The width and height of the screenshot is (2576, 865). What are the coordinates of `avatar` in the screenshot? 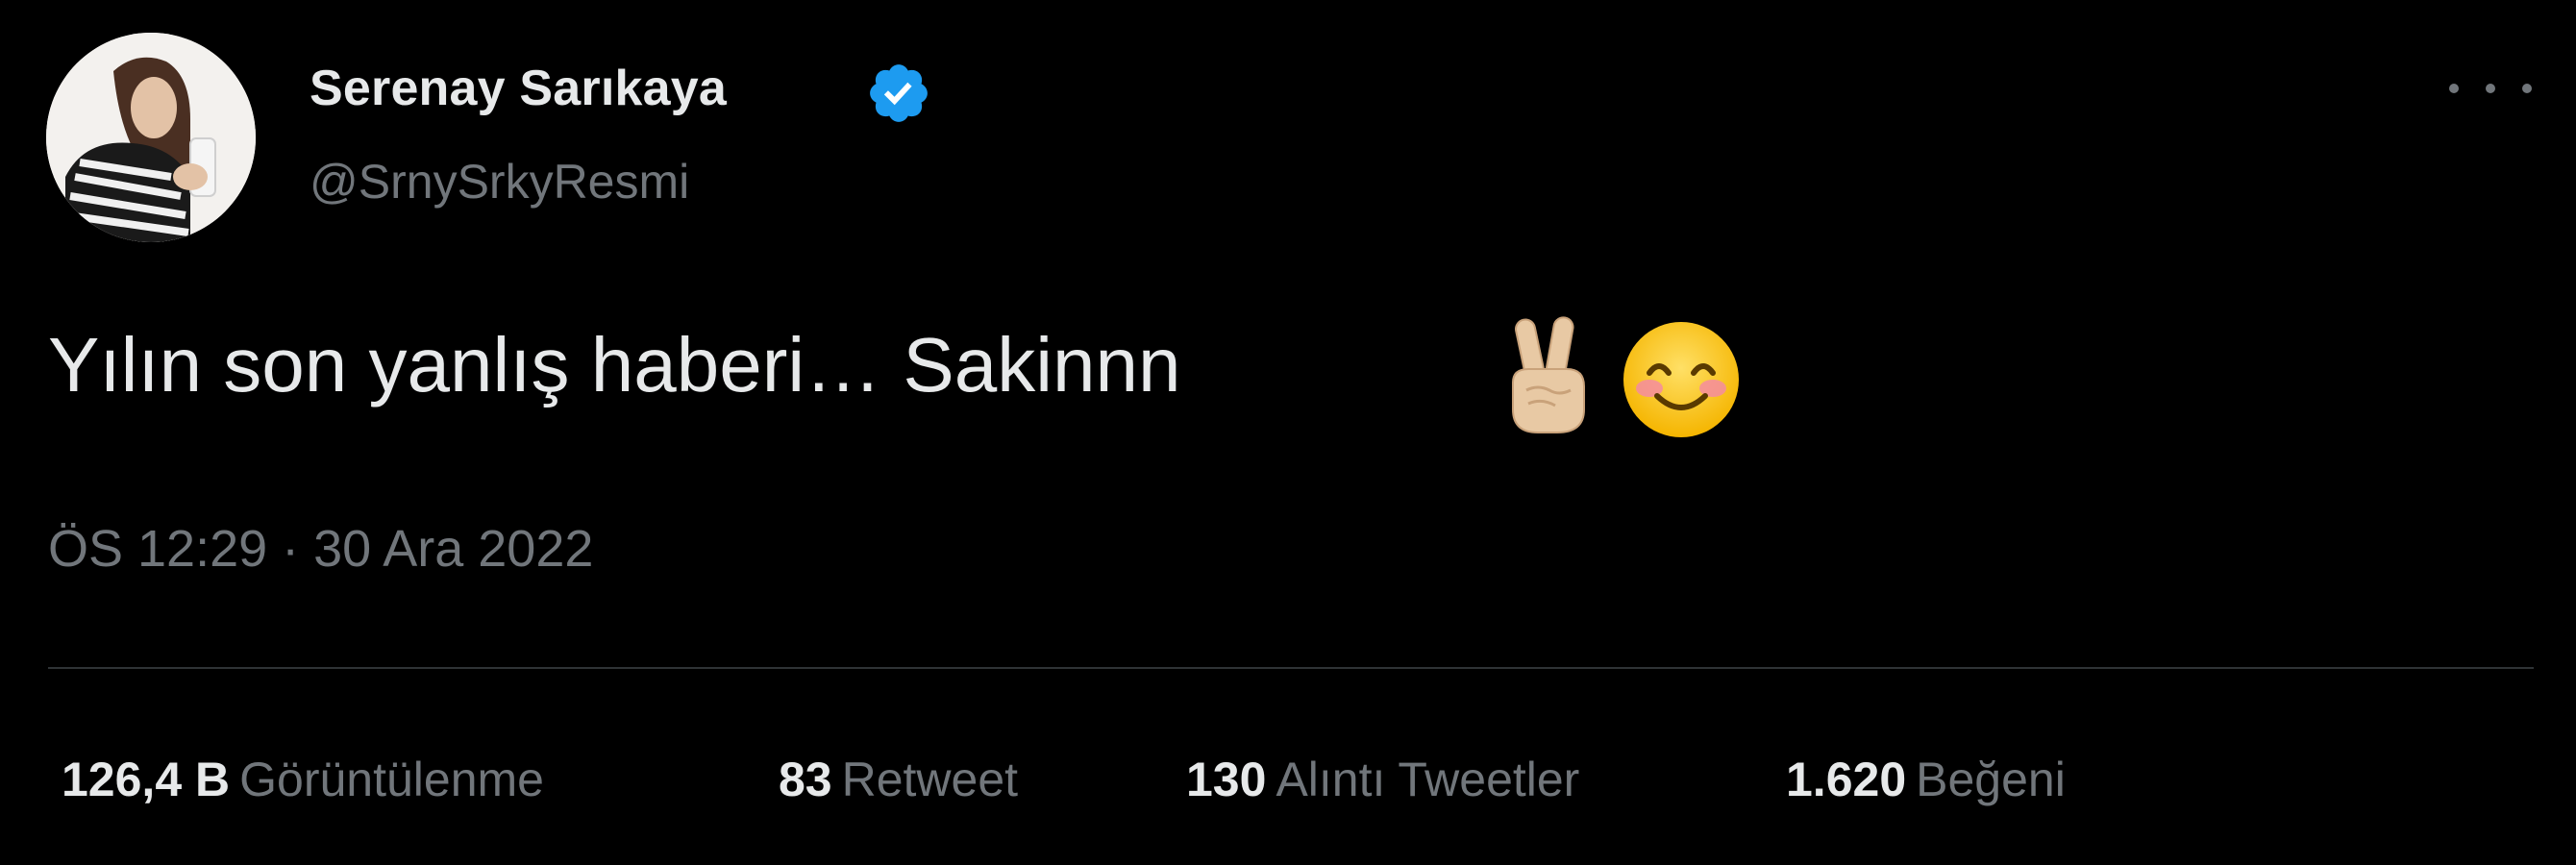 It's located at (151, 137).